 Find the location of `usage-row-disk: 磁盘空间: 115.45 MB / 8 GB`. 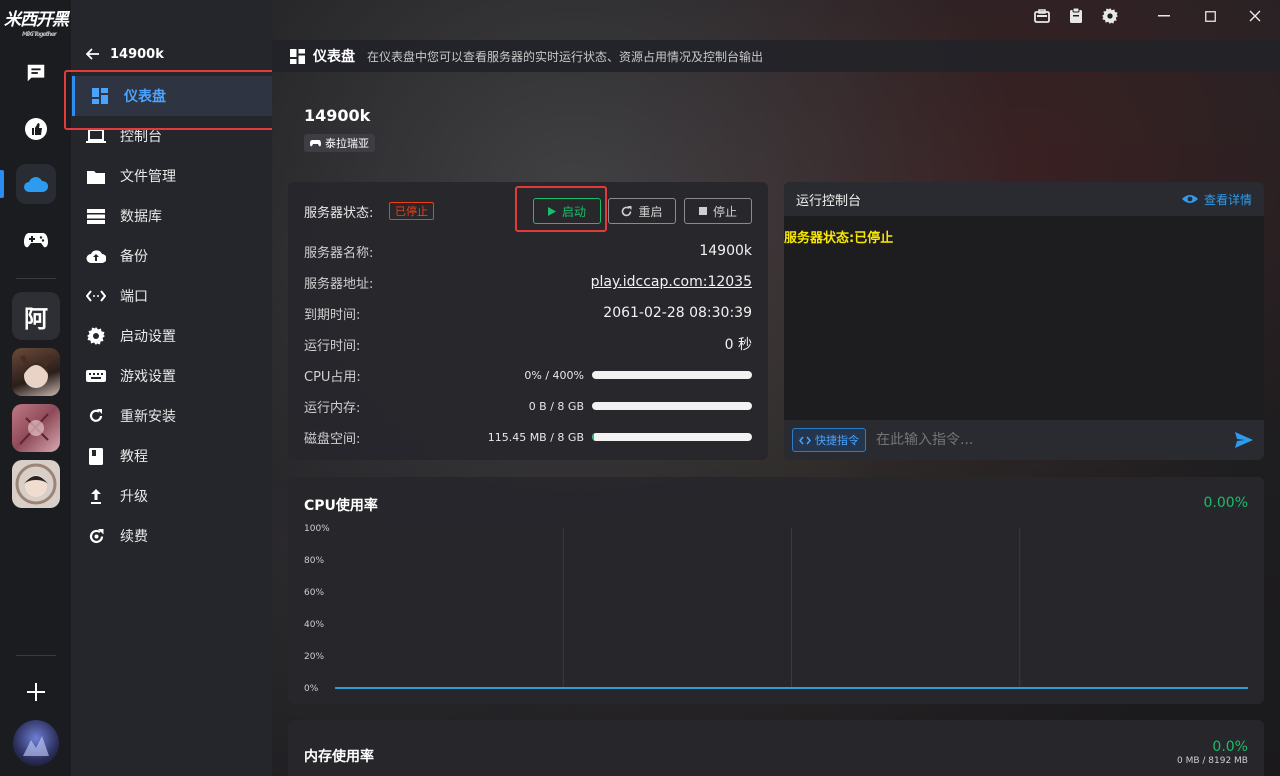

usage-row-disk: 磁盘空间: 115.45 MB / 8 GB is located at coordinates (528, 437).